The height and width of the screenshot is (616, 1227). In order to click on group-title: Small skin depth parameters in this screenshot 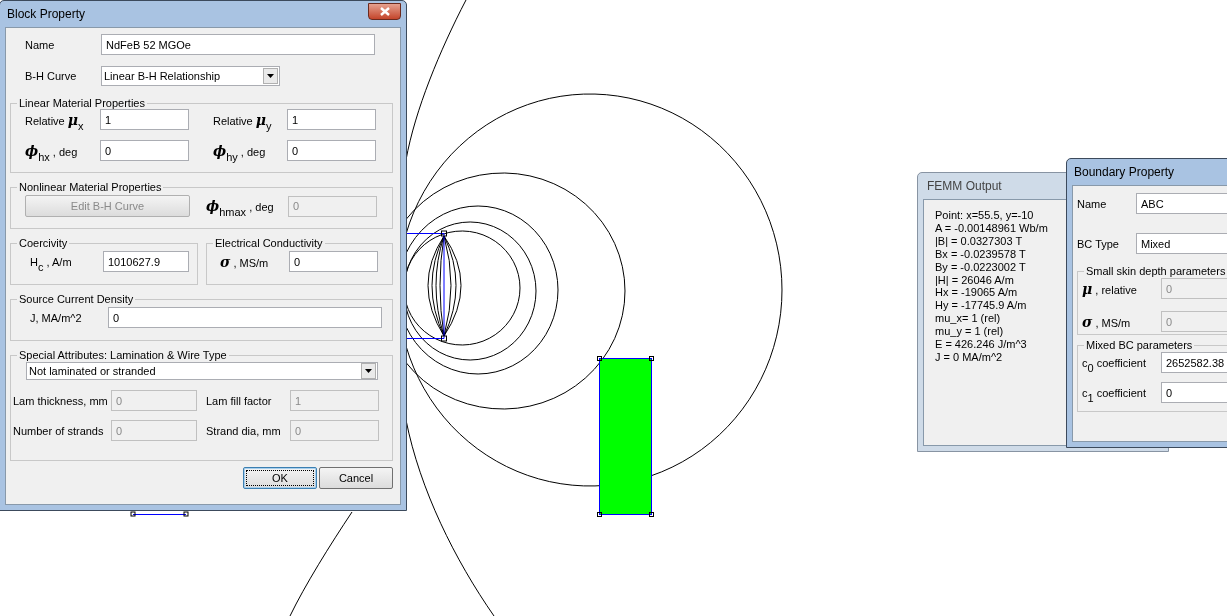, I will do `click(1156, 271)`.